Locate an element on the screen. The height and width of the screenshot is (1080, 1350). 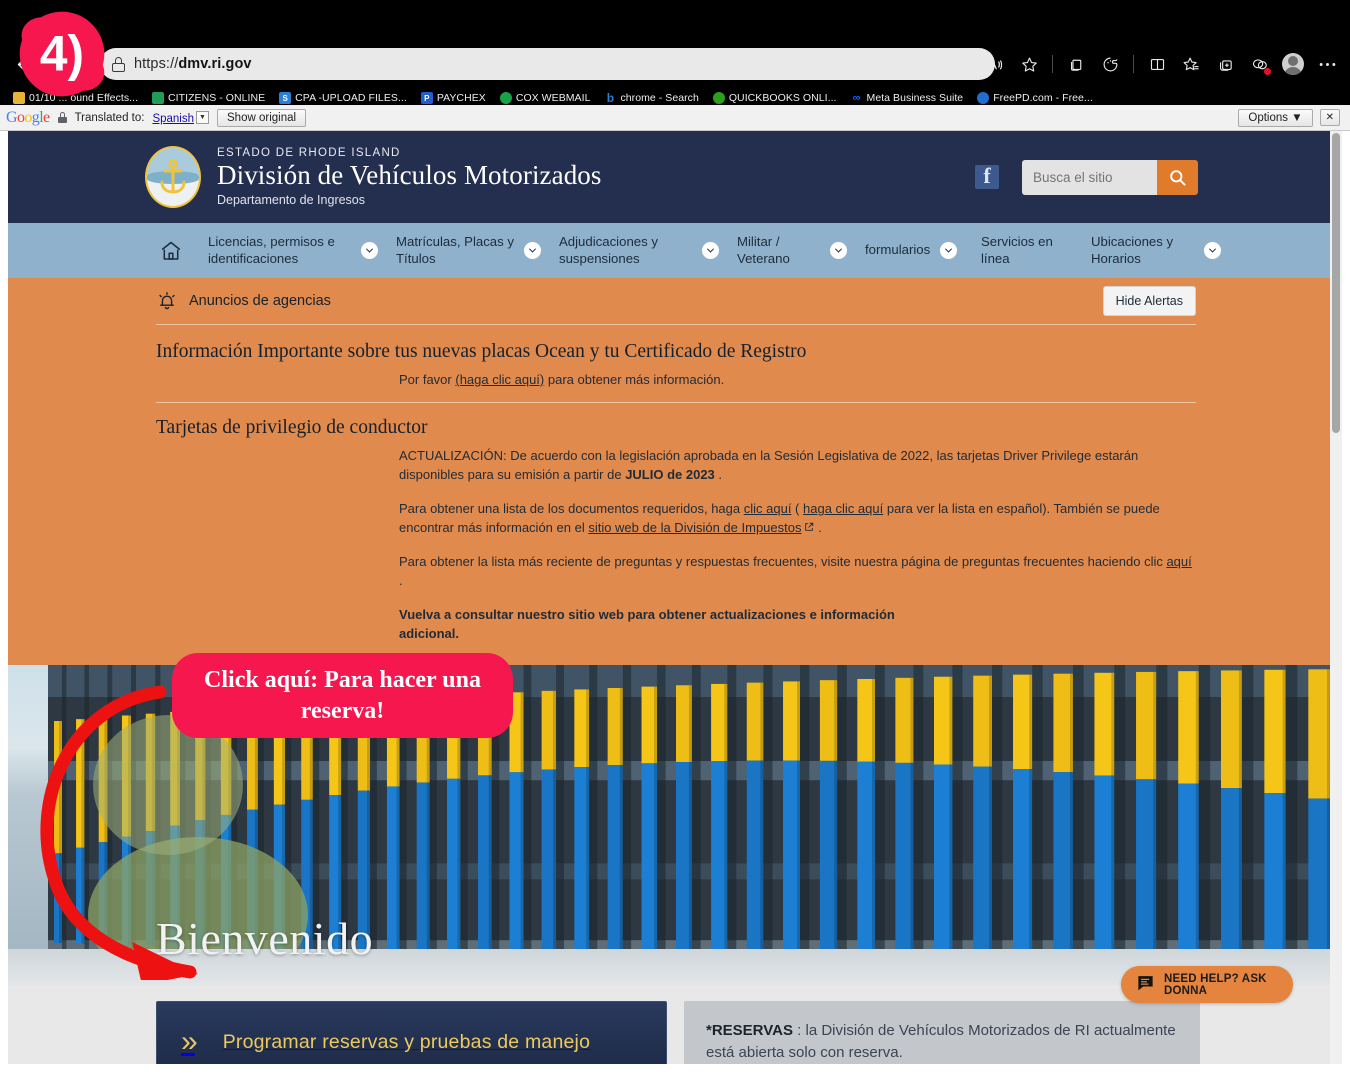
language-select: Spanish ▼ is located at coordinates (181, 118).